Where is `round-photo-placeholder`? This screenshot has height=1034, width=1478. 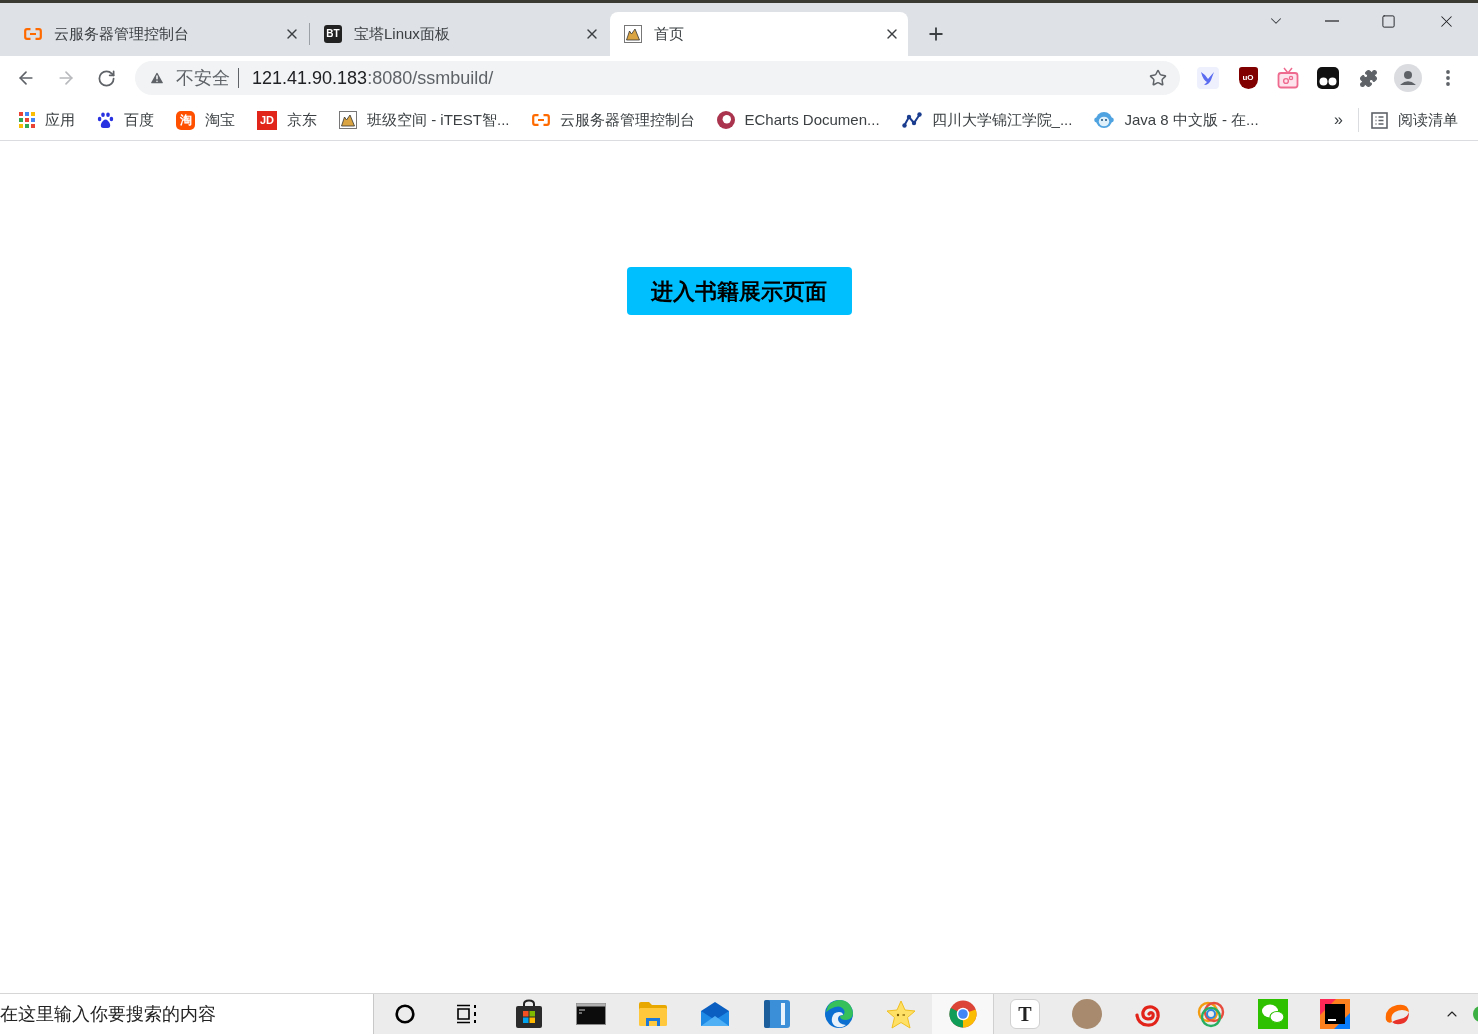 round-photo-placeholder is located at coordinates (1087, 1014).